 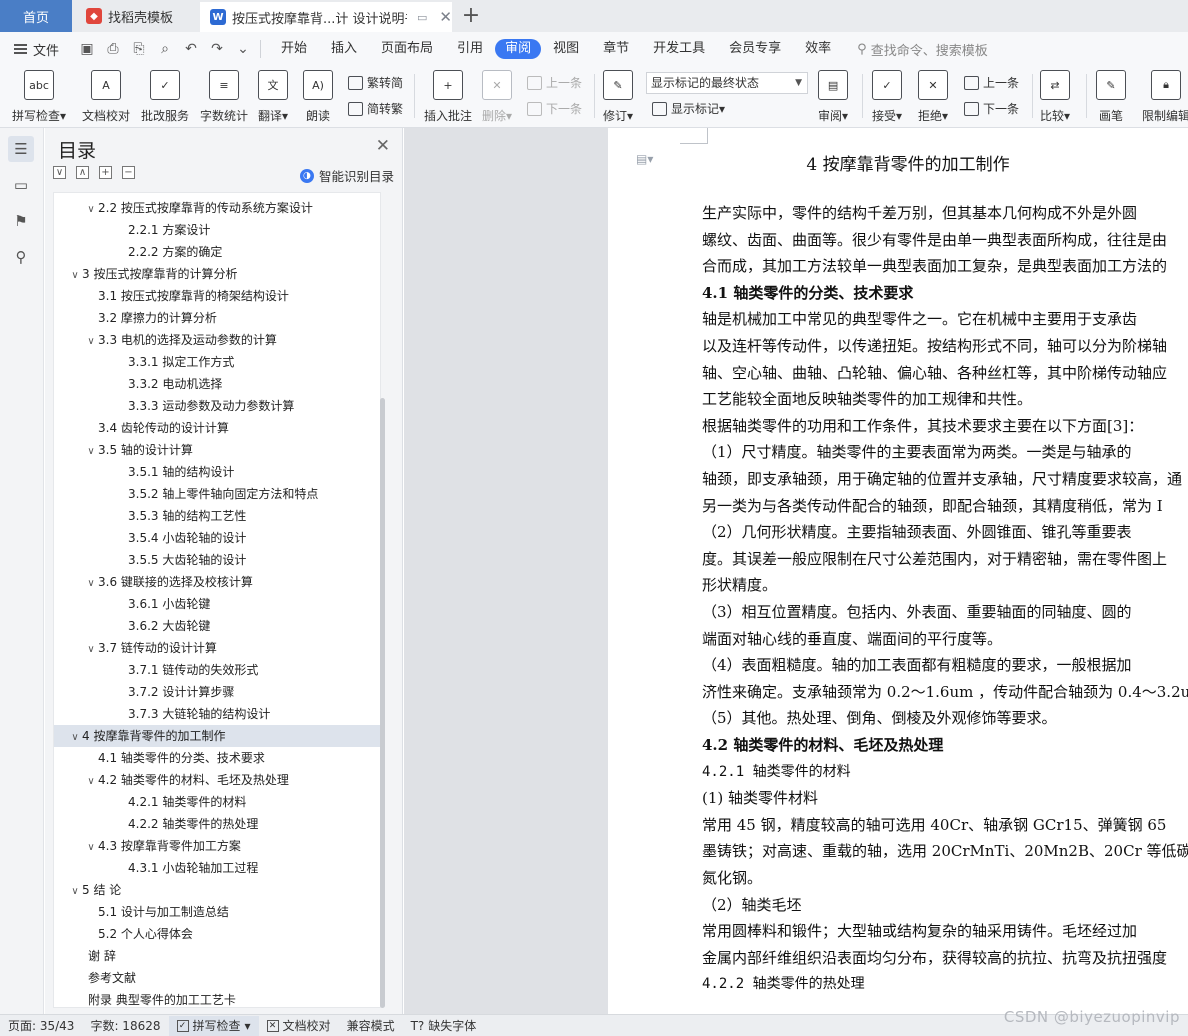 What do you see at coordinates (217, 538) in the screenshot?
I see `toc-item: 3.5.4 小齿轮轴的设计` at bounding box center [217, 538].